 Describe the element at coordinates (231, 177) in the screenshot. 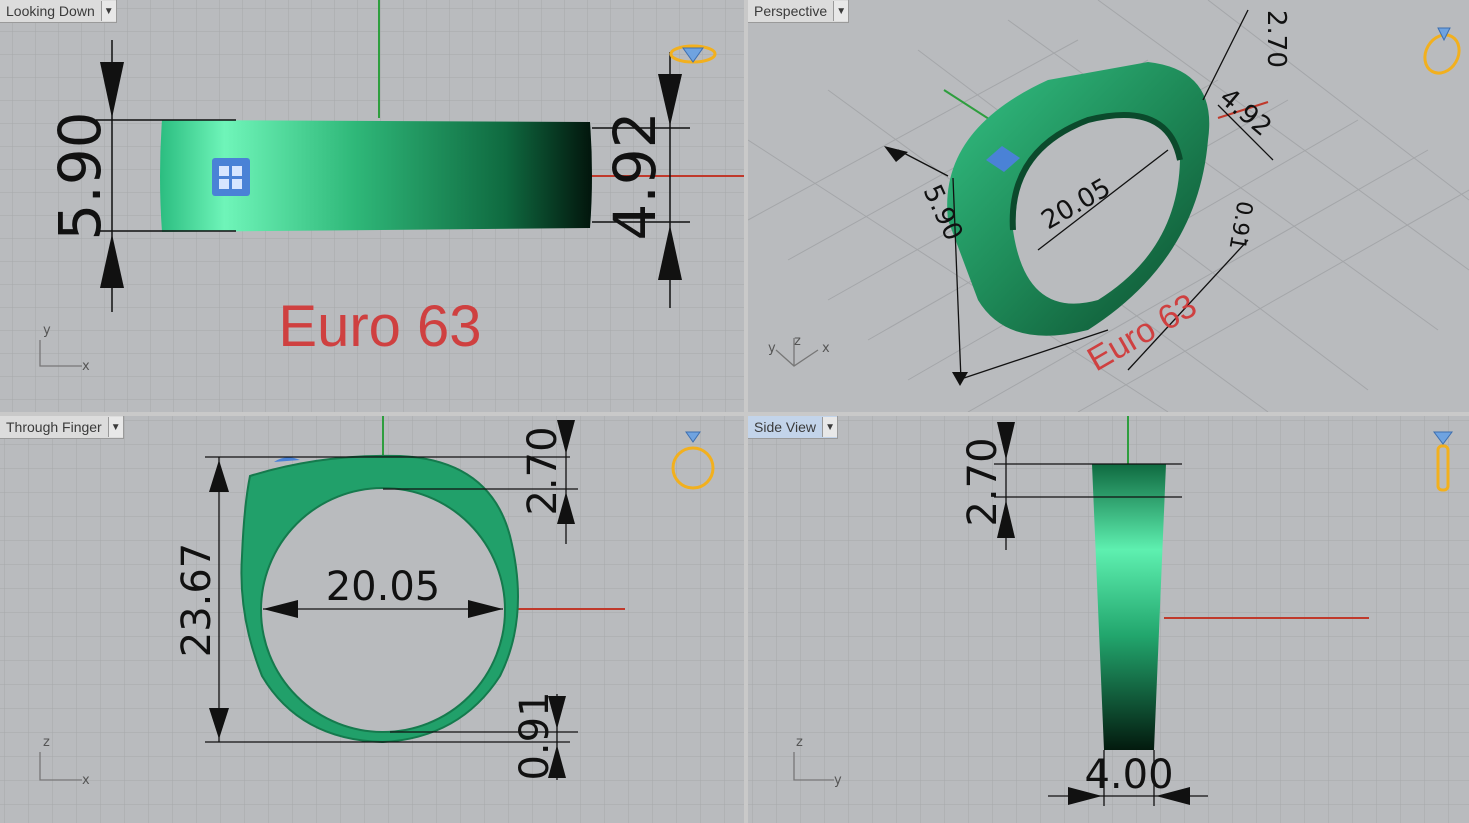

I see `gem-setting` at that location.